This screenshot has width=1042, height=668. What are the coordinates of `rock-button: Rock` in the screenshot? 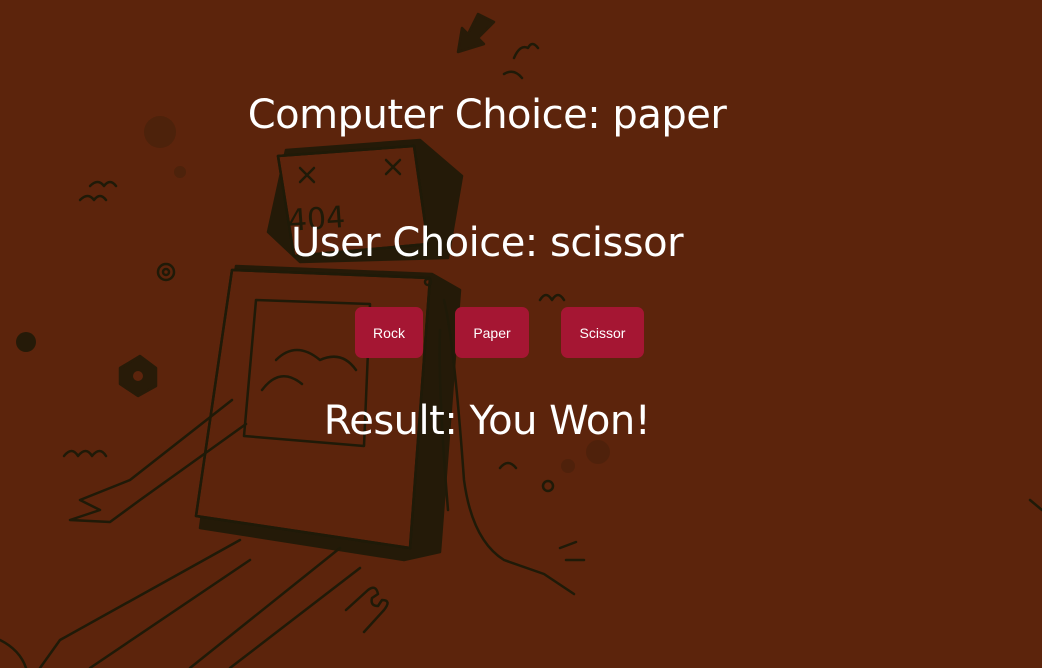 It's located at (389, 332).